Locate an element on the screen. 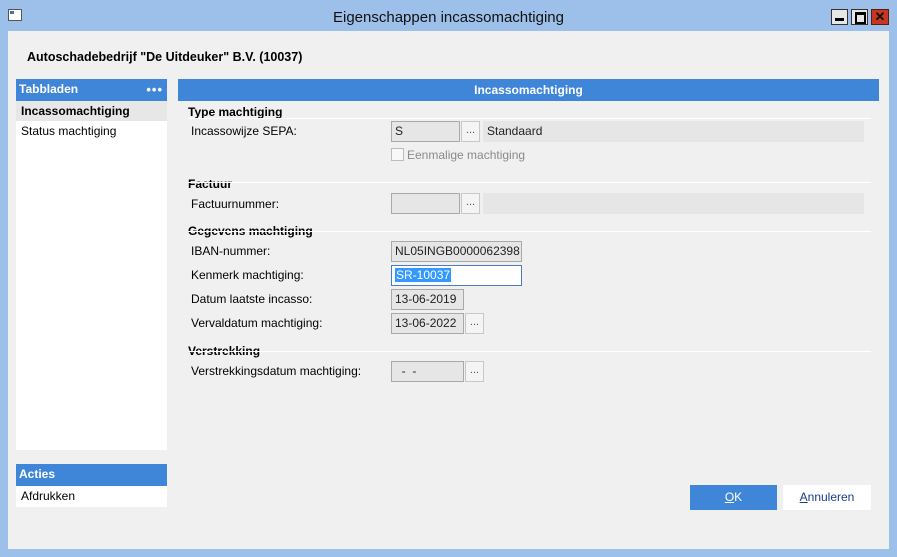  cancel-button: Annuleren is located at coordinates (827, 497).